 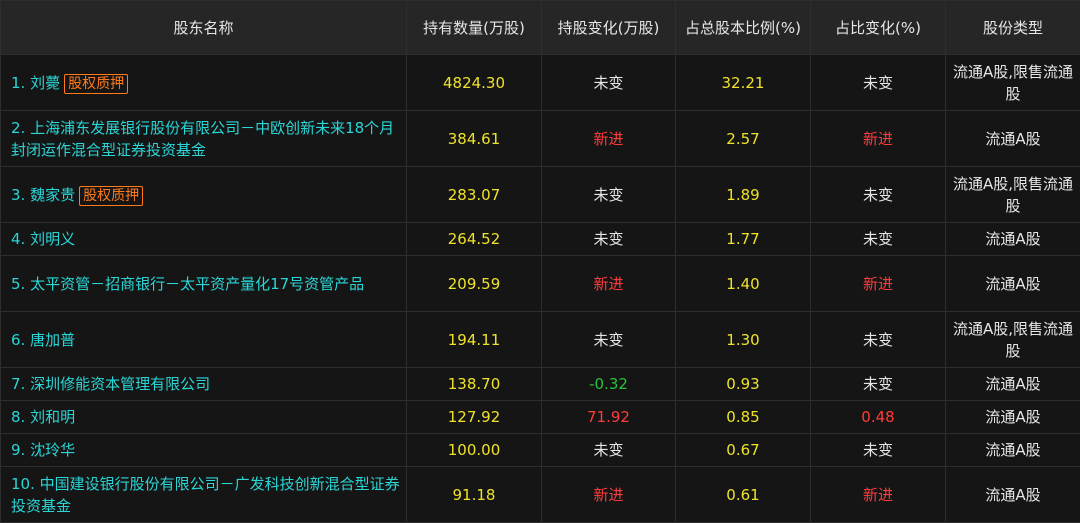 What do you see at coordinates (474, 450) in the screenshot?
I see `quantity-cell: 100.00` at bounding box center [474, 450].